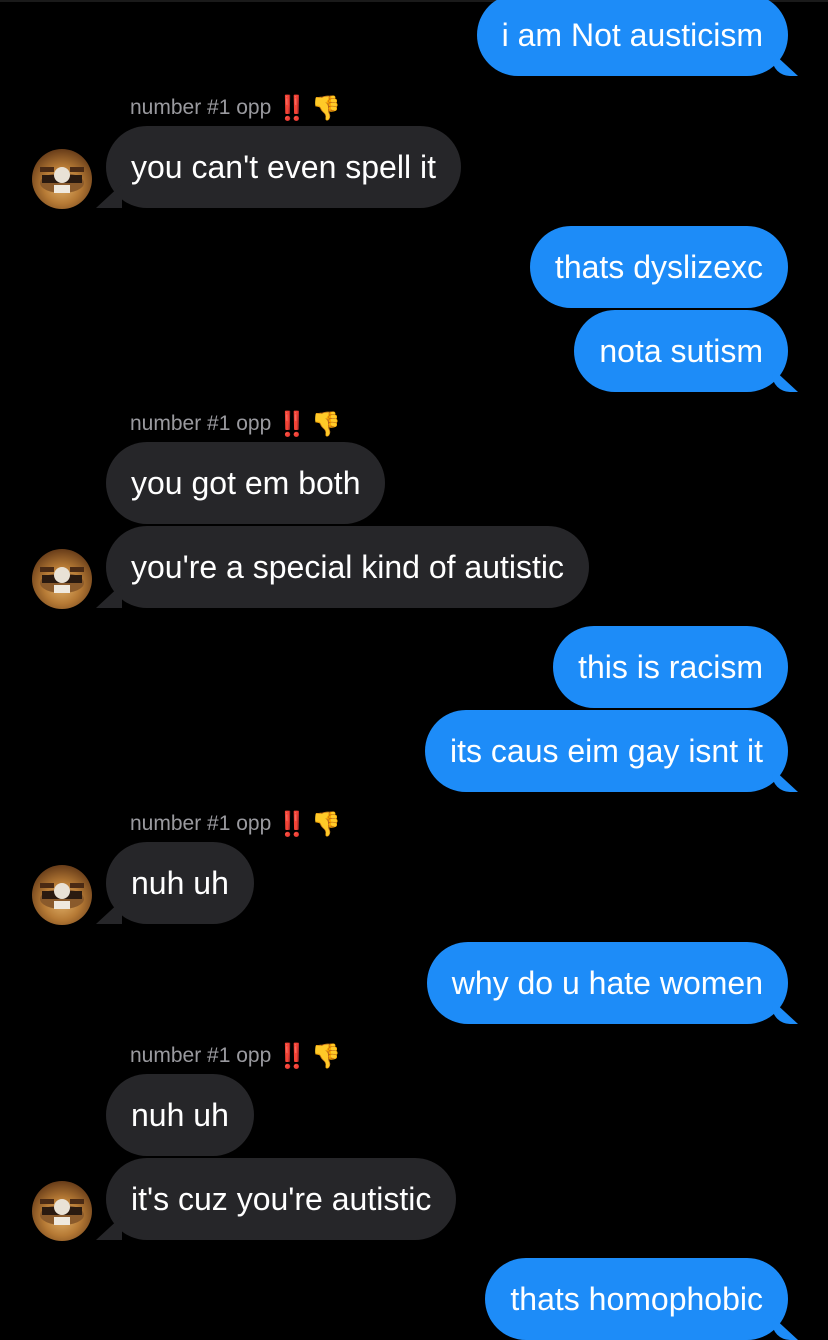 This screenshot has height=1340, width=828. Describe the element at coordinates (607, 983) in the screenshot. I see `sent-message-bubble: why do u hate women` at that location.